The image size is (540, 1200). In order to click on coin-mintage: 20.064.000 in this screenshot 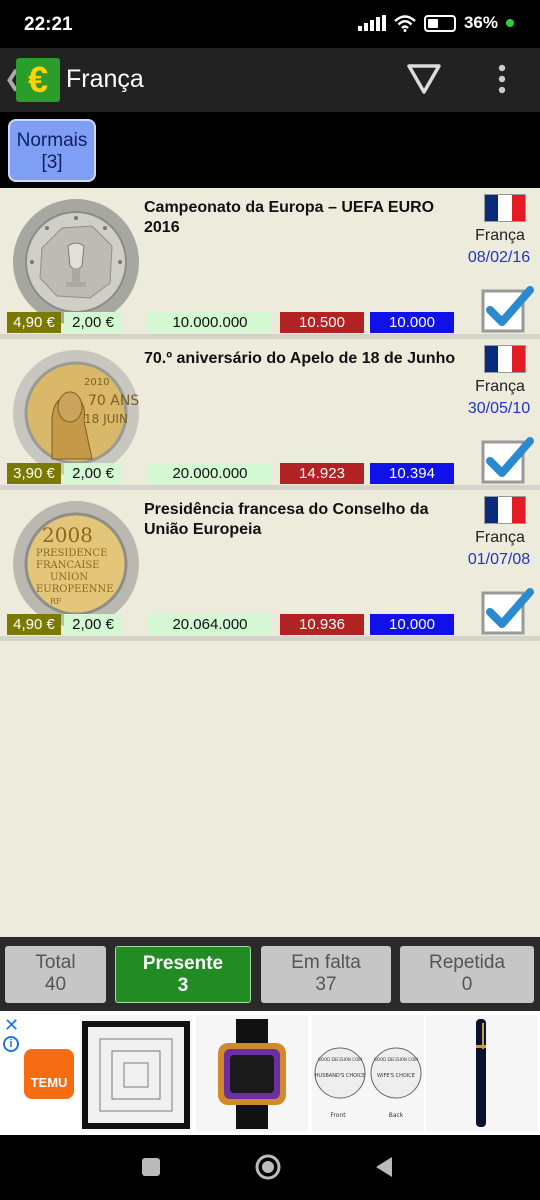, I will do `click(210, 624)`.